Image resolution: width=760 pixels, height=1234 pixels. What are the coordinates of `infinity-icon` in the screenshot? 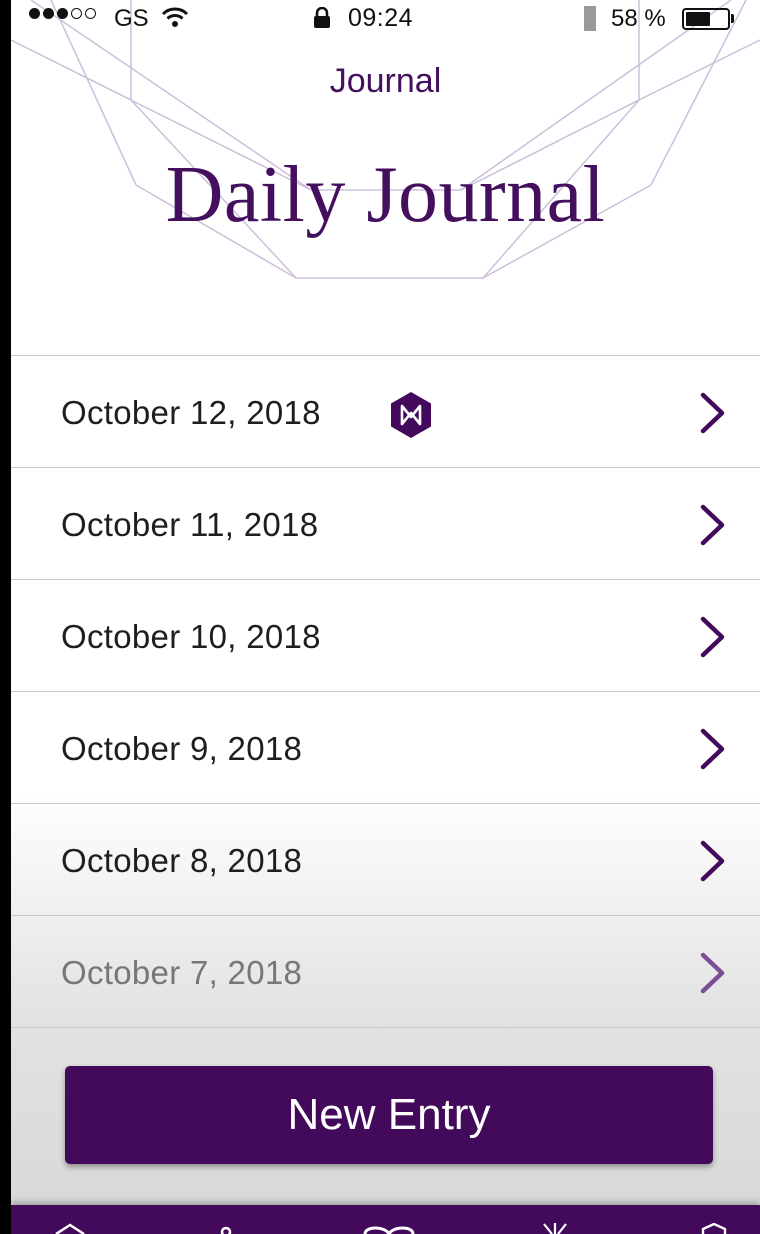 It's located at (389, 1228).